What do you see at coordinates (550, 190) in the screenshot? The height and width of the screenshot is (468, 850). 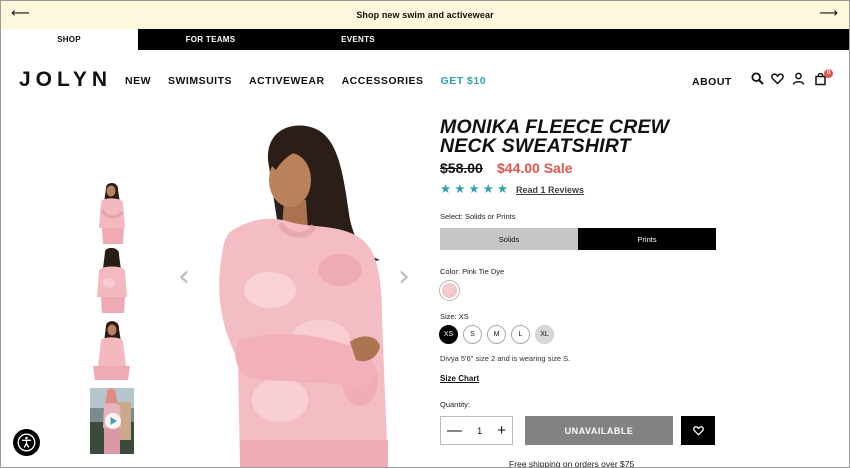 I see `reviews-link: Read 1 Reviews` at bounding box center [550, 190].